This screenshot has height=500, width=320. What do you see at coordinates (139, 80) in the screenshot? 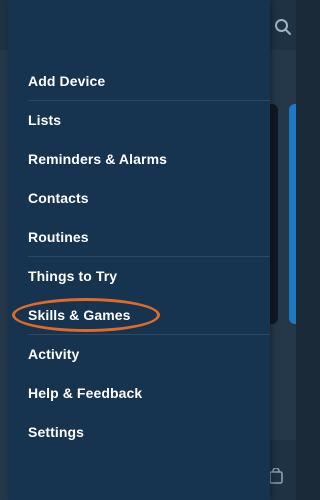
I see `menu-item-add-device: Add Device` at bounding box center [139, 80].